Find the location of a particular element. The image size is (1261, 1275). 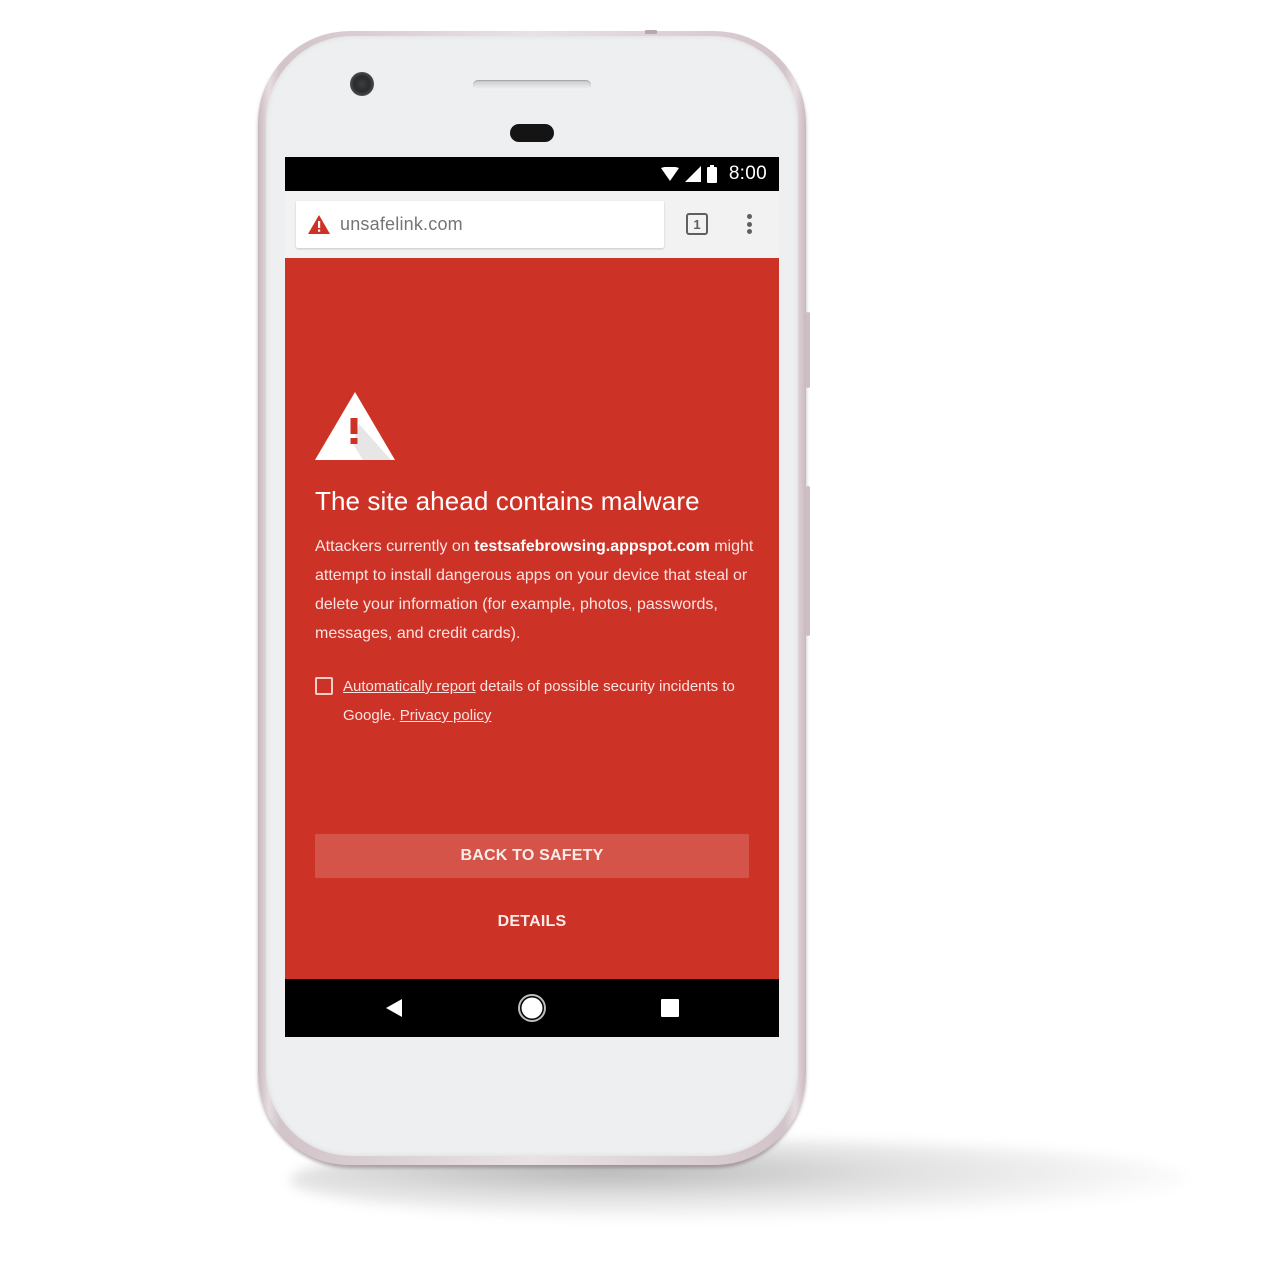

home-button is located at coordinates (532, 1008).